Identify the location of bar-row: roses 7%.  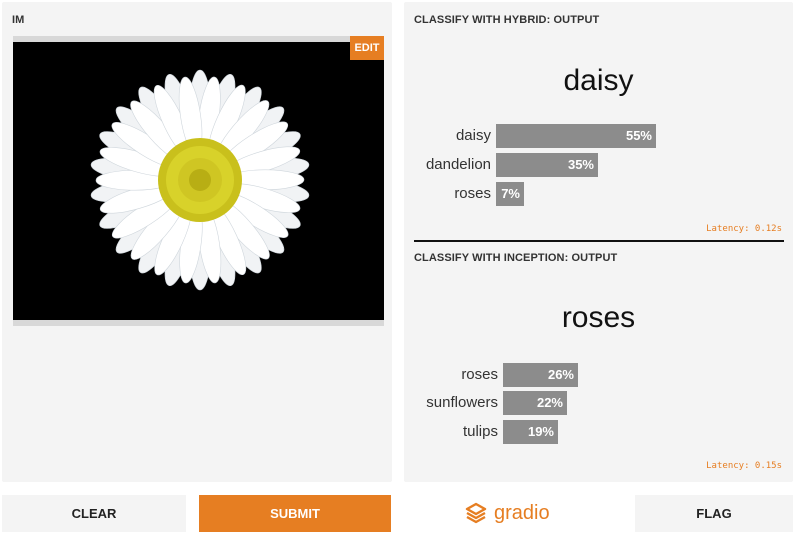
(598, 194).